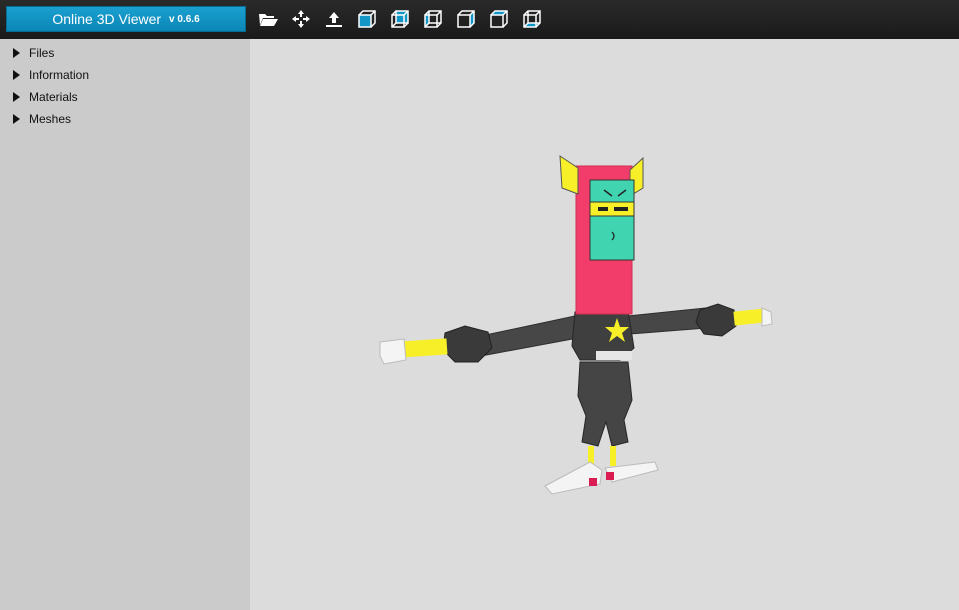  Describe the element at coordinates (125, 53) in the screenshot. I see `sidebar-item-files: Files` at that location.